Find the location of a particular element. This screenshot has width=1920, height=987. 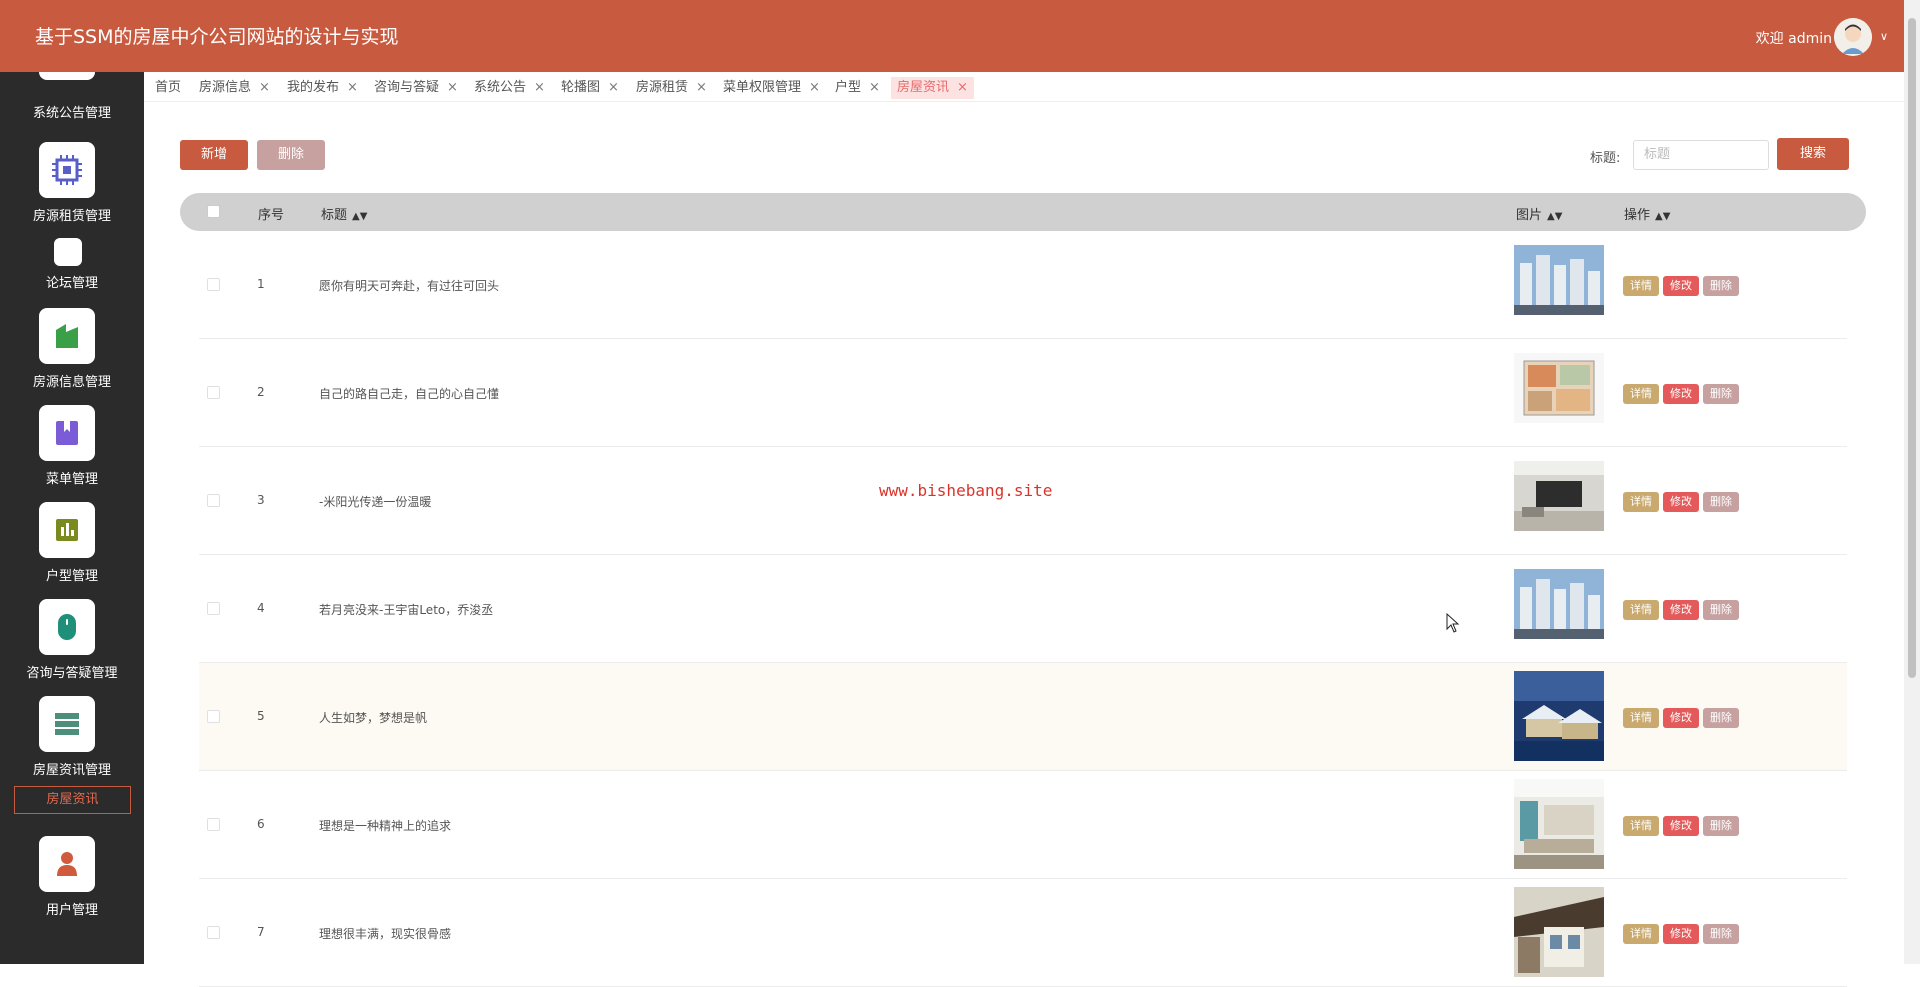

table-row: 7 理想很丰满，现实很骨感 详情 修改 删除 is located at coordinates (1023, 933).